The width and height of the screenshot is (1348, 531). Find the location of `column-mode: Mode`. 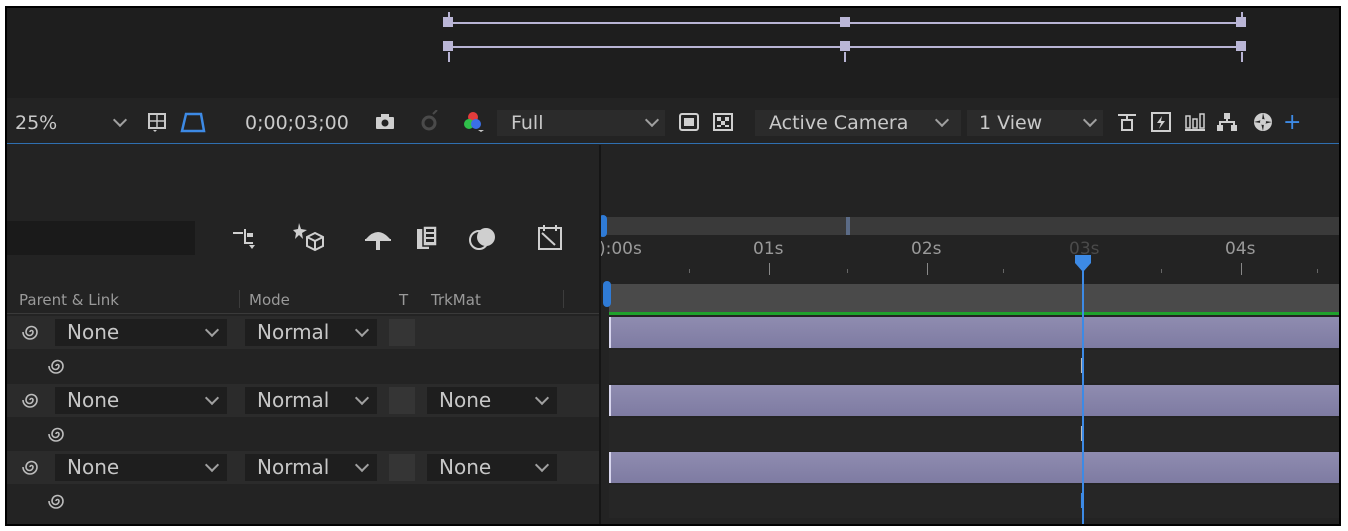

column-mode: Mode is located at coordinates (269, 300).